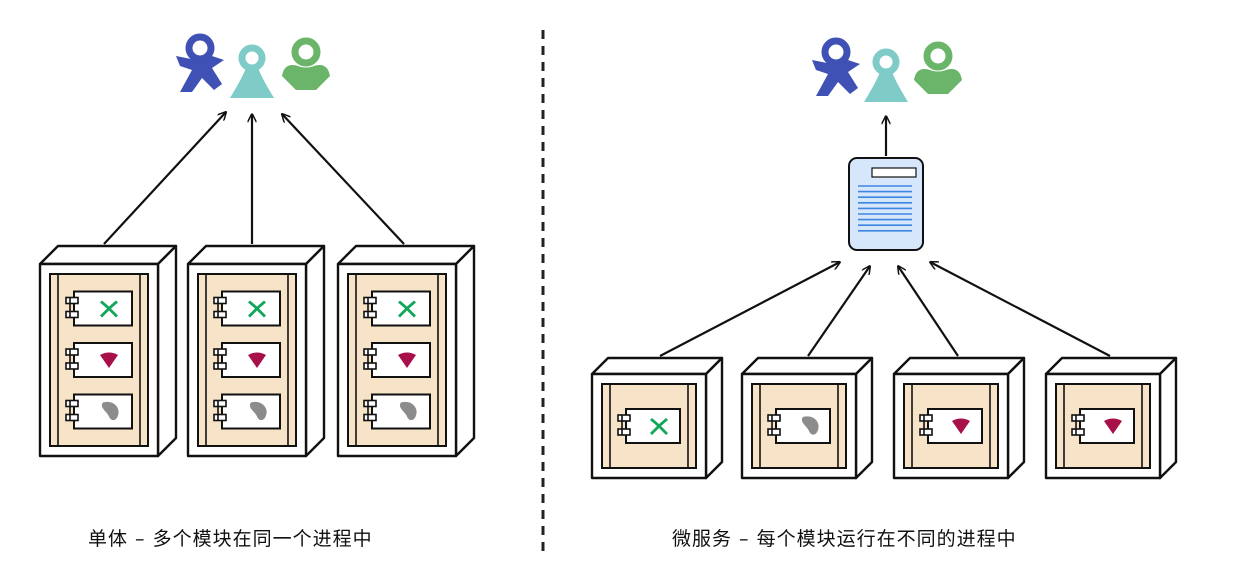 The height and width of the screenshot is (571, 1249). Describe the element at coordinates (230, 539) in the screenshot. I see `monolith-caption: 单体 – 多个模块在同一个进程中` at that location.